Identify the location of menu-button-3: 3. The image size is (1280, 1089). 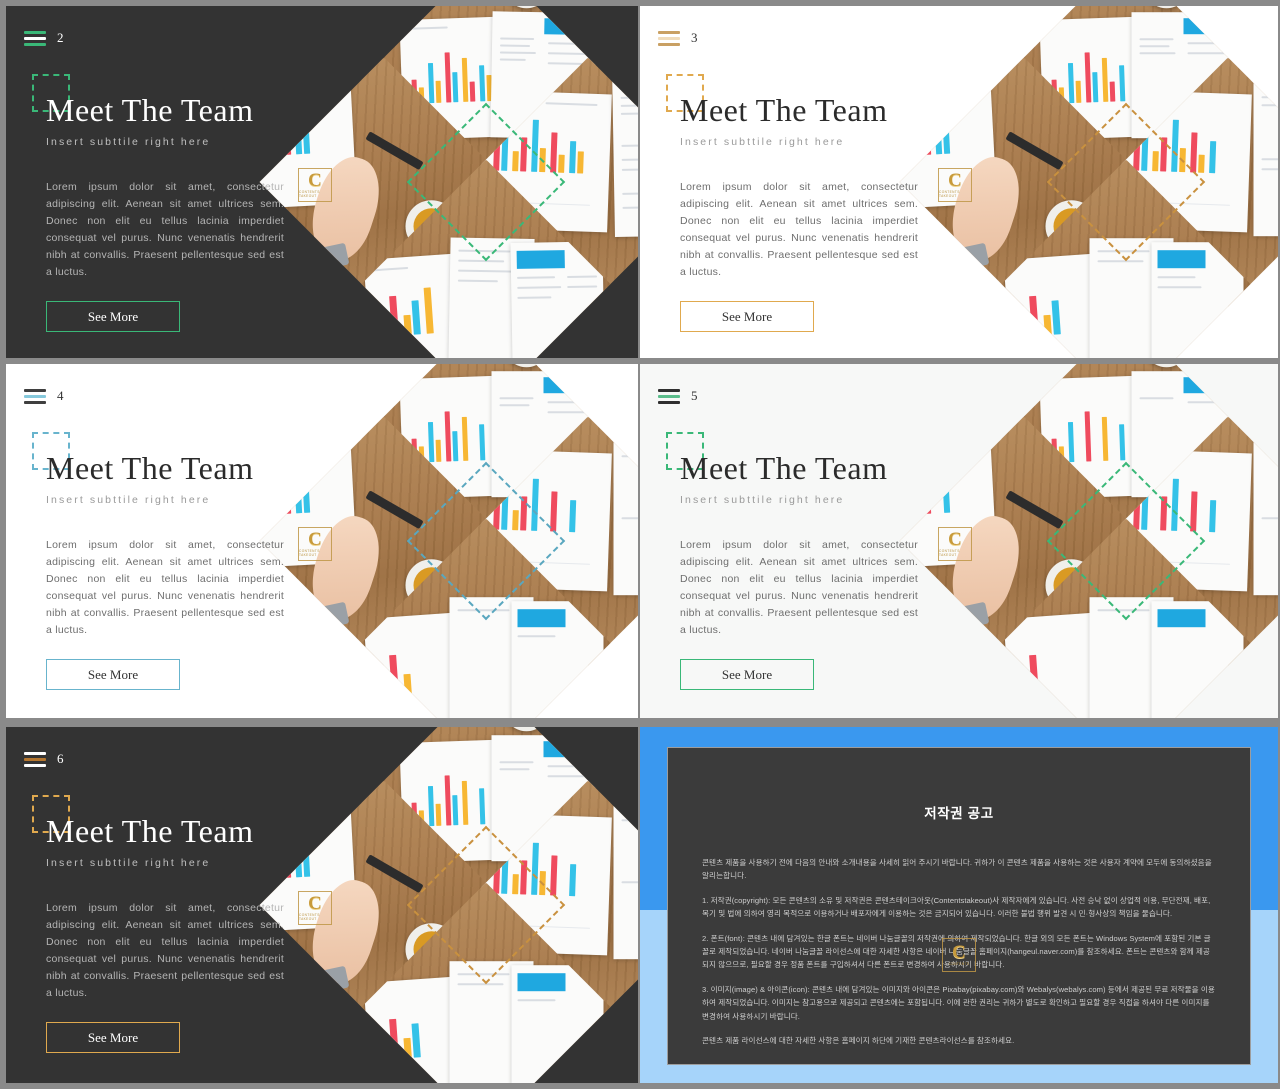
(678, 38).